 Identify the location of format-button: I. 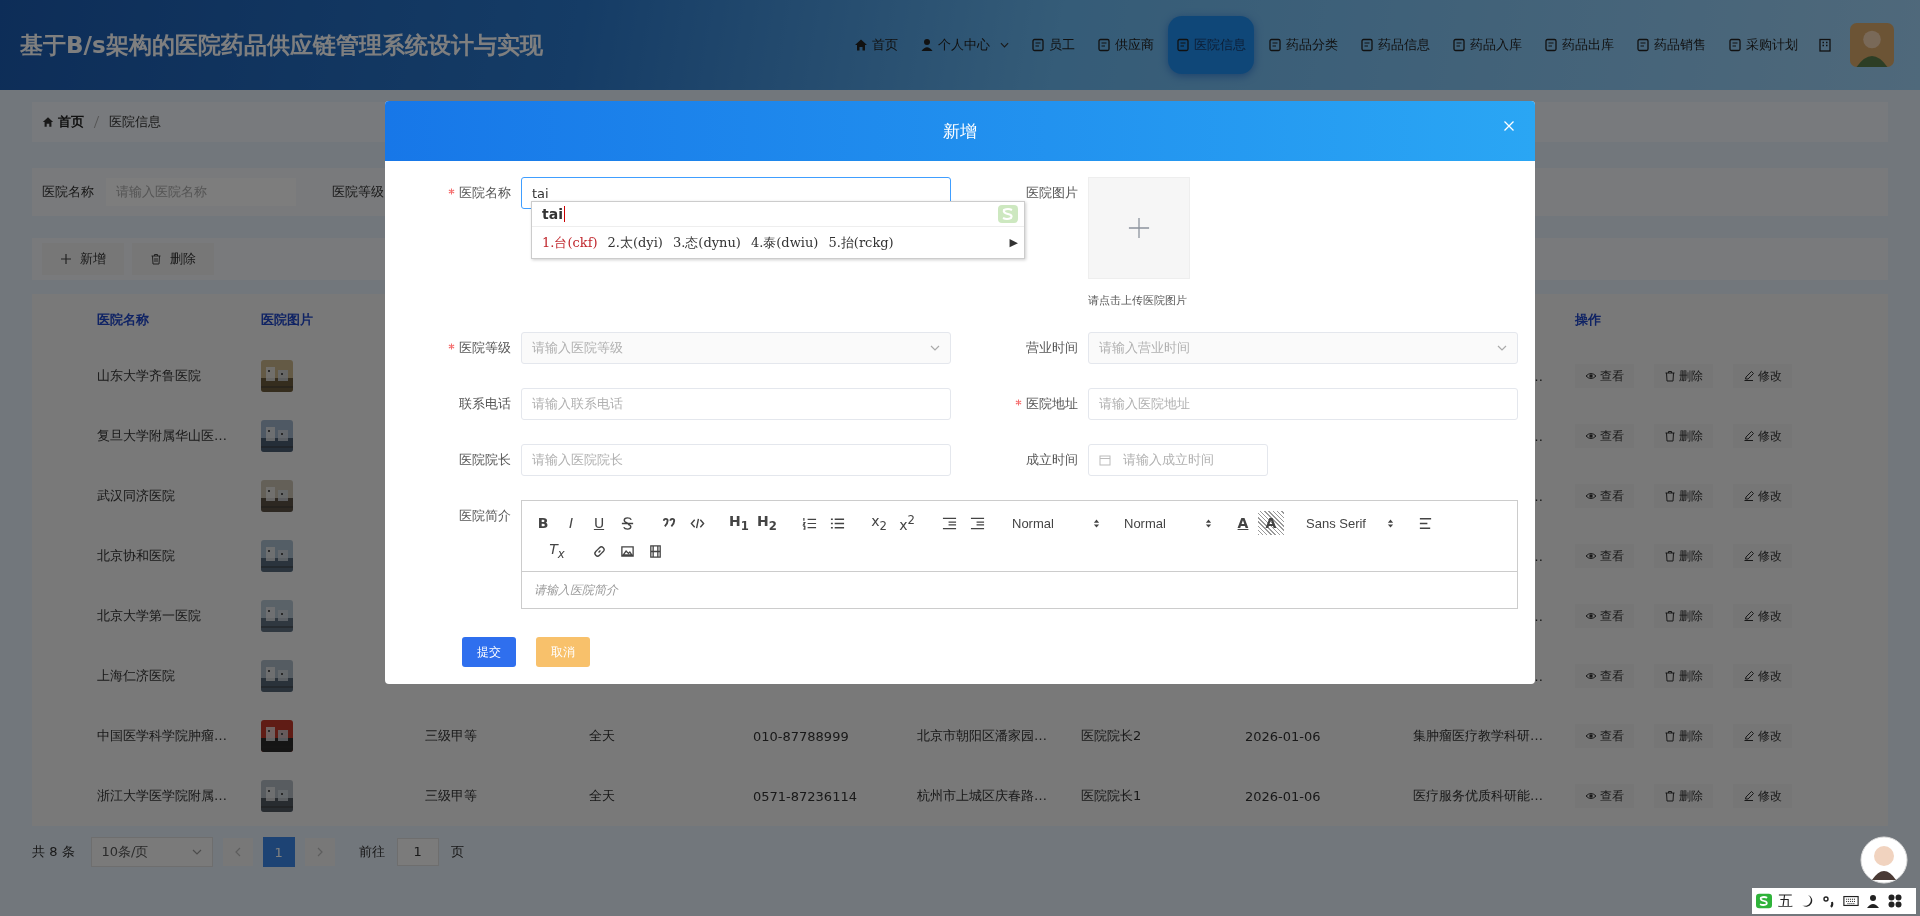
(571, 523).